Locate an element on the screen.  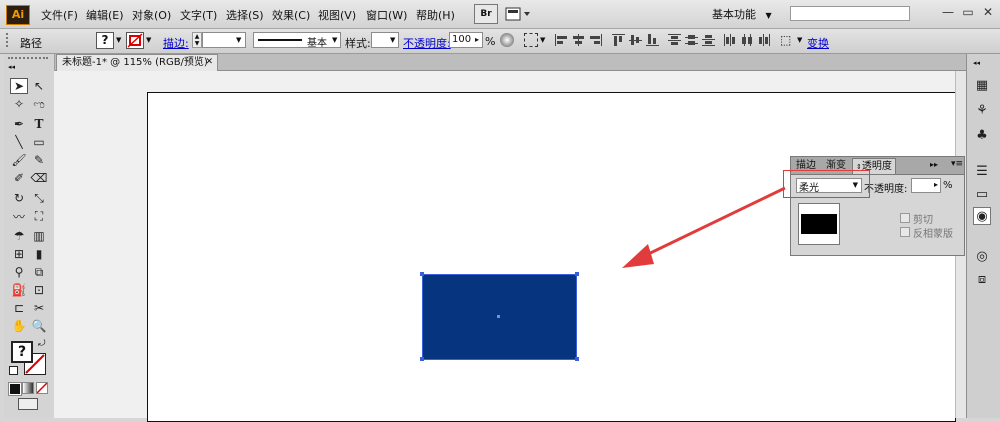
expand-dock-icon: ◂◂ is located at coordinates (983, 63).